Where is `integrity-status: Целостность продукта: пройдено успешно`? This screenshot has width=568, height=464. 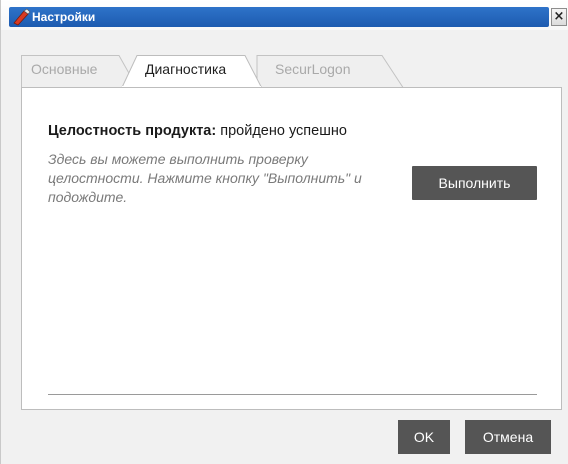 integrity-status: Целостность продукта: пройдено успешно is located at coordinates (197, 131).